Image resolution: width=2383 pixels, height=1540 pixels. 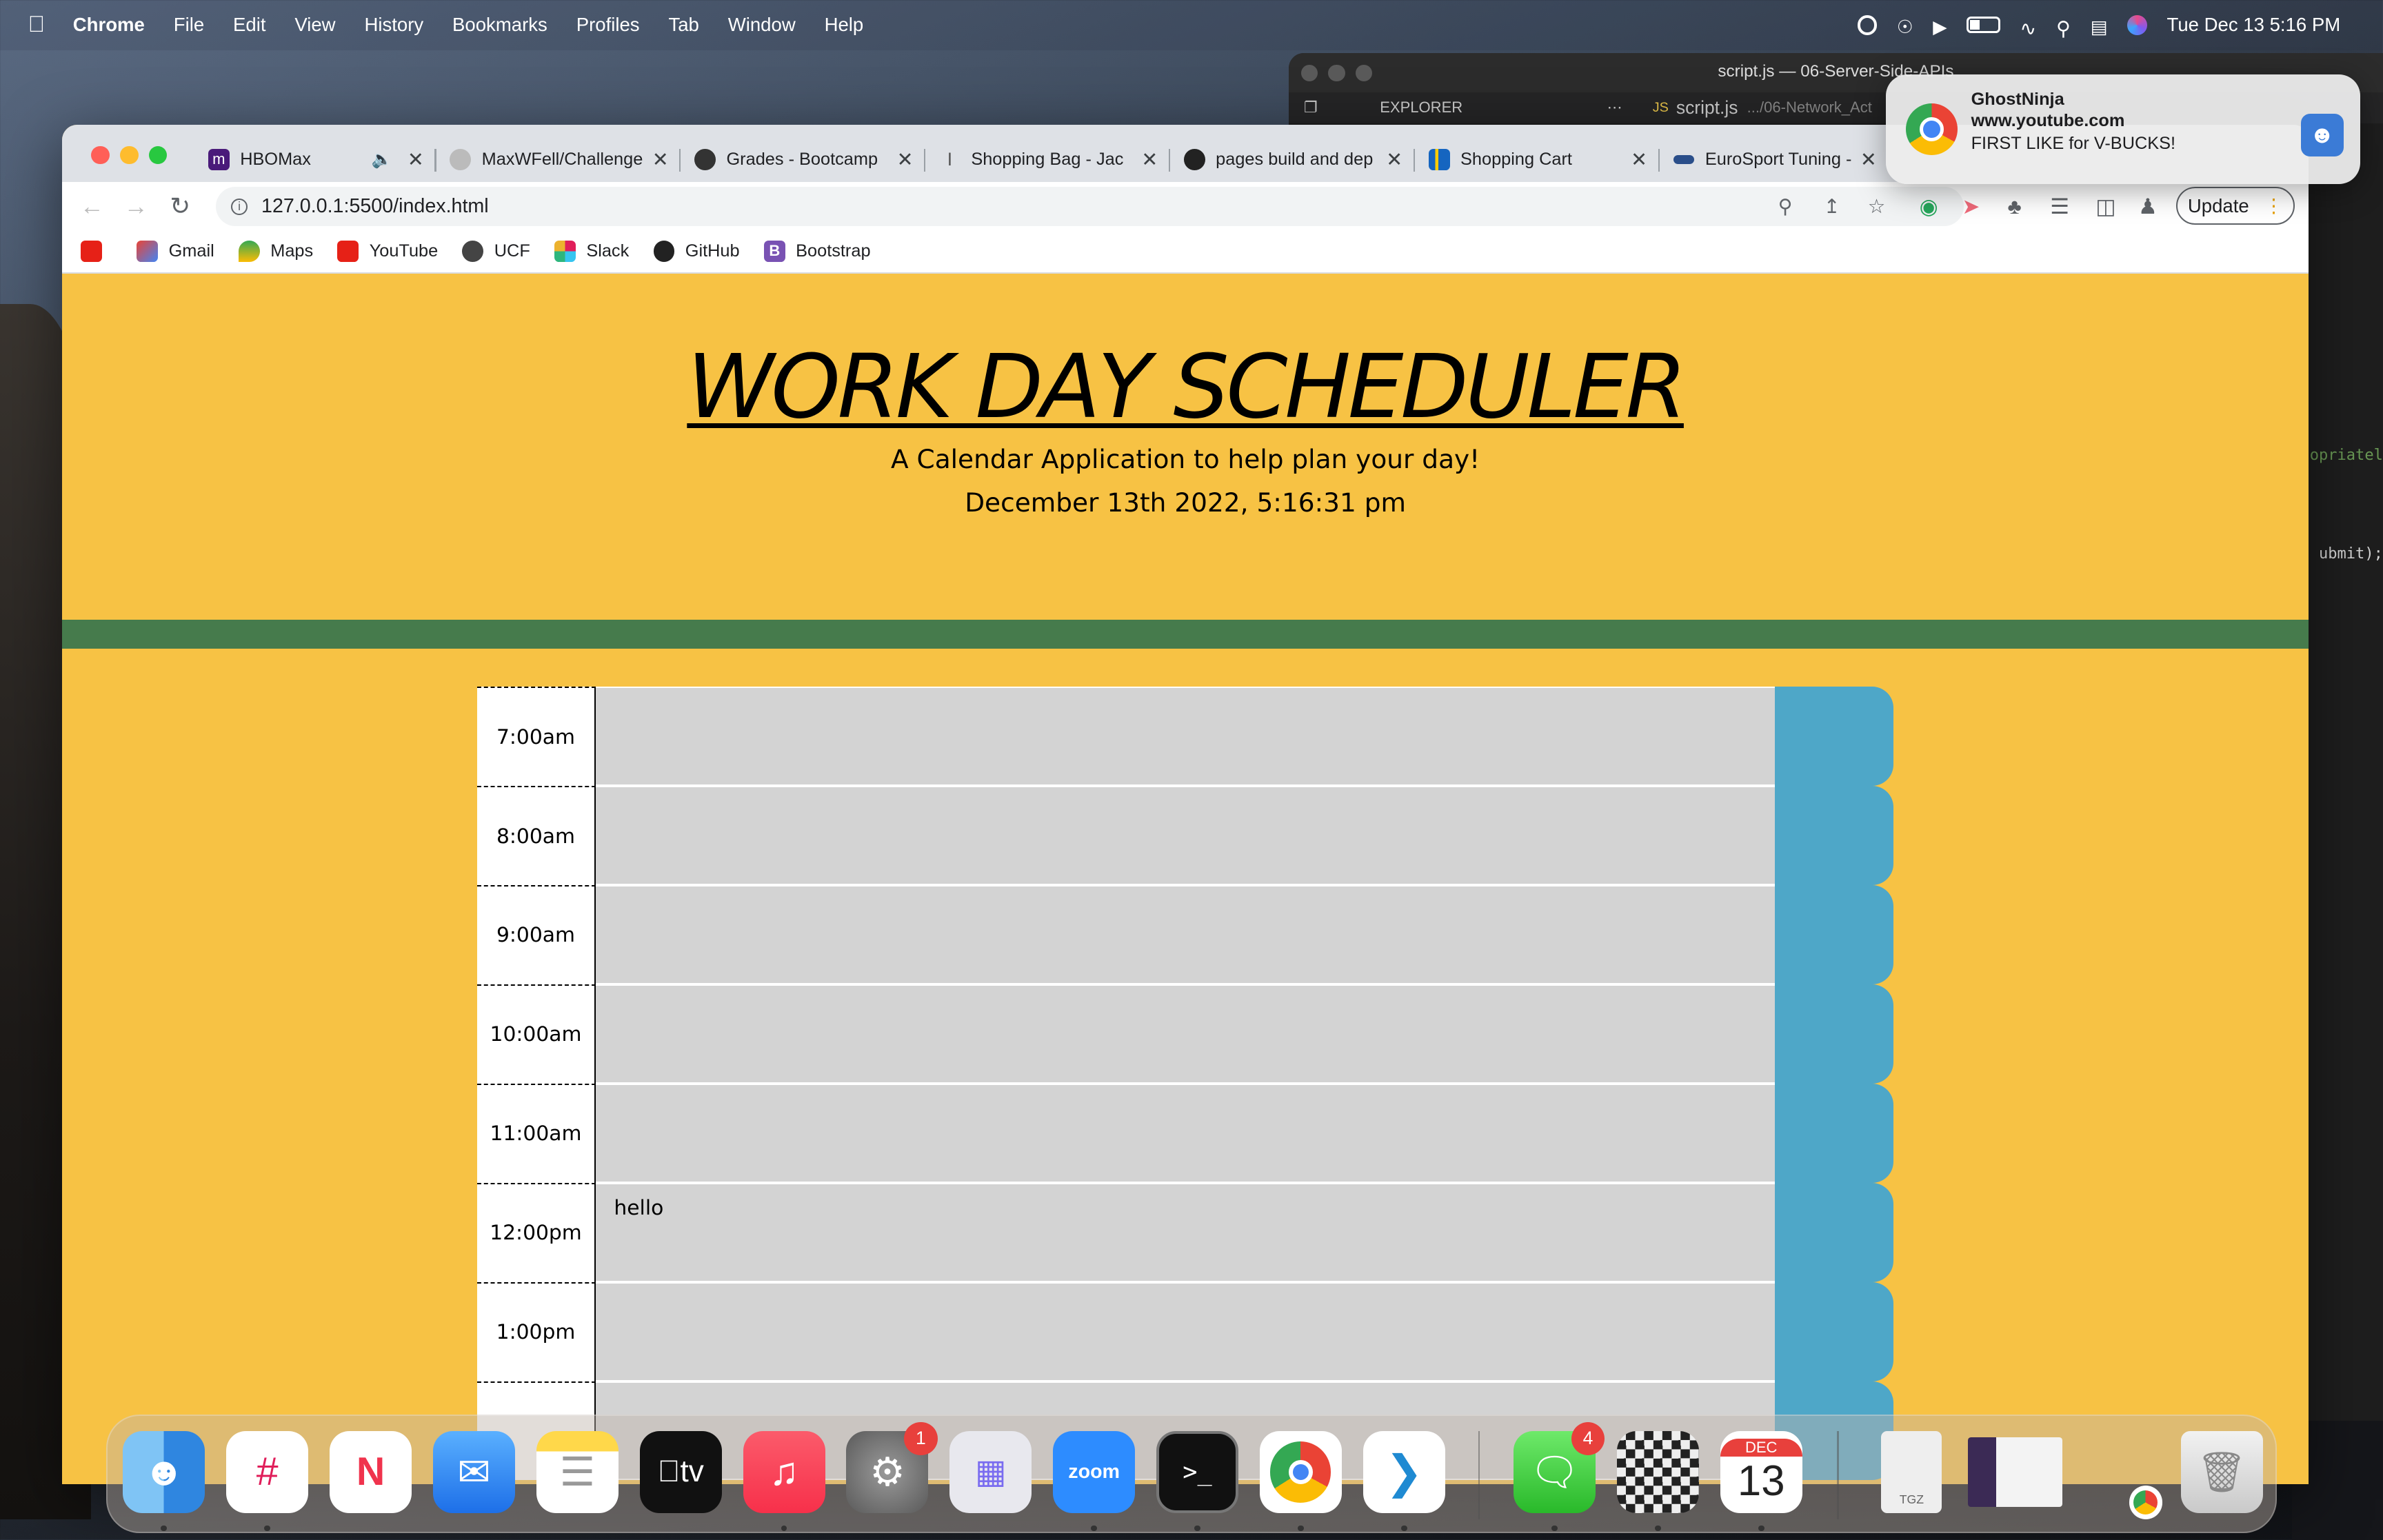 What do you see at coordinates (1867, 25) in the screenshot?
I see `status-record-icon` at bounding box center [1867, 25].